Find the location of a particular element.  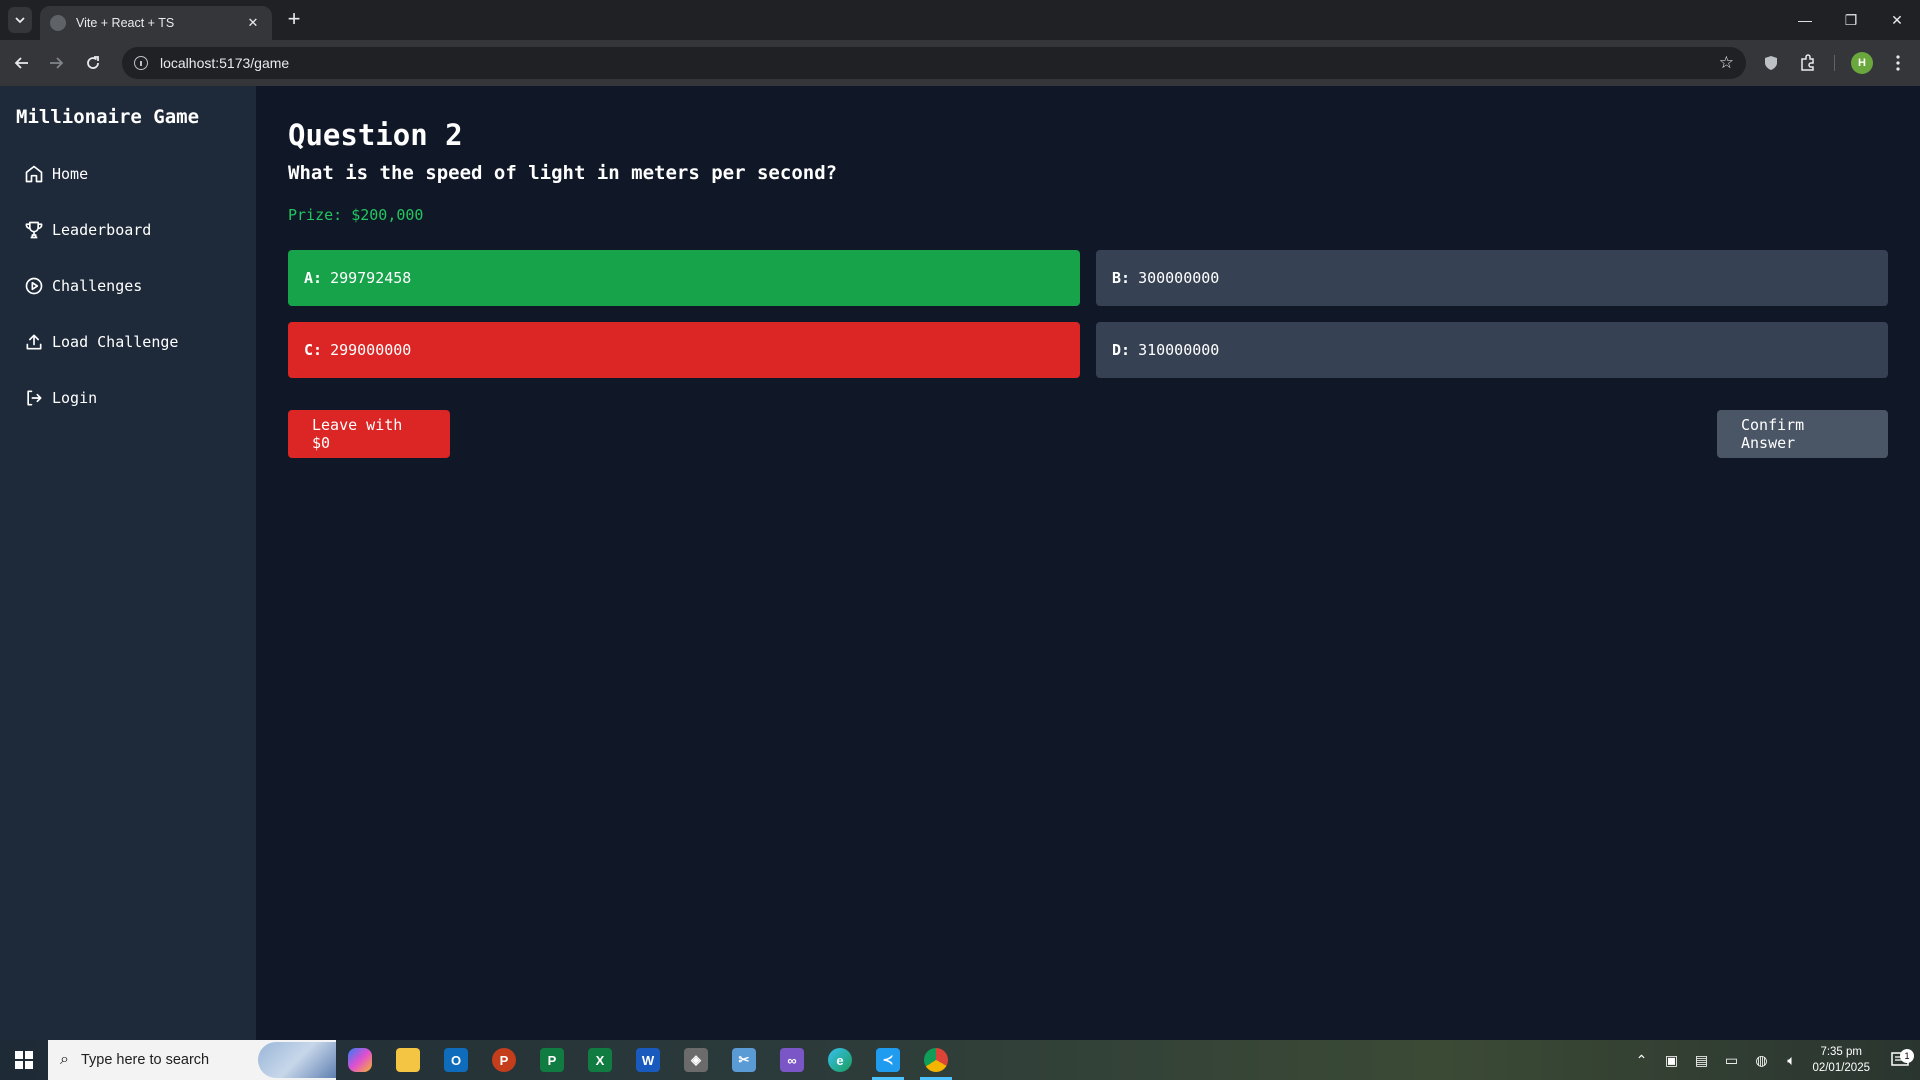

edge-icon: e is located at coordinates (840, 1060).